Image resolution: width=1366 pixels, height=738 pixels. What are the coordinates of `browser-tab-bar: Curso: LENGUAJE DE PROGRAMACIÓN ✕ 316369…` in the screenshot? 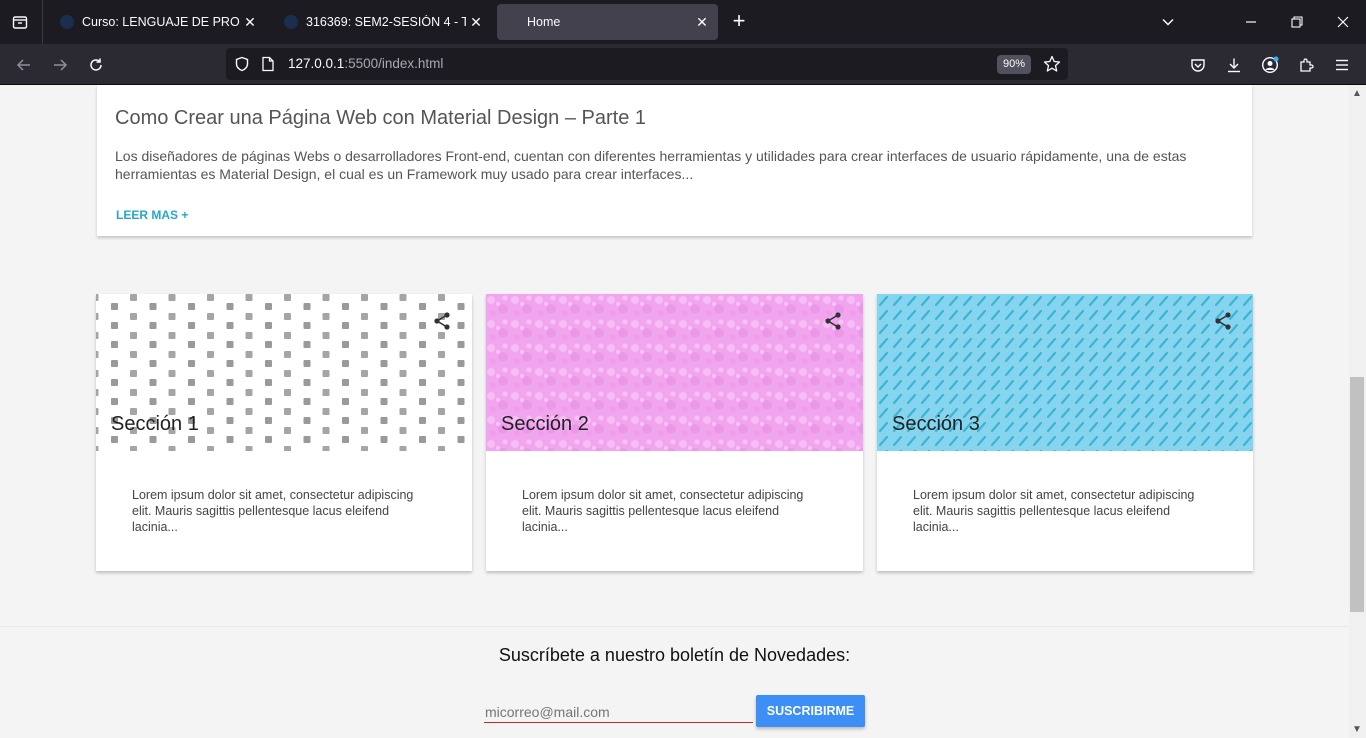 It's located at (683, 22).